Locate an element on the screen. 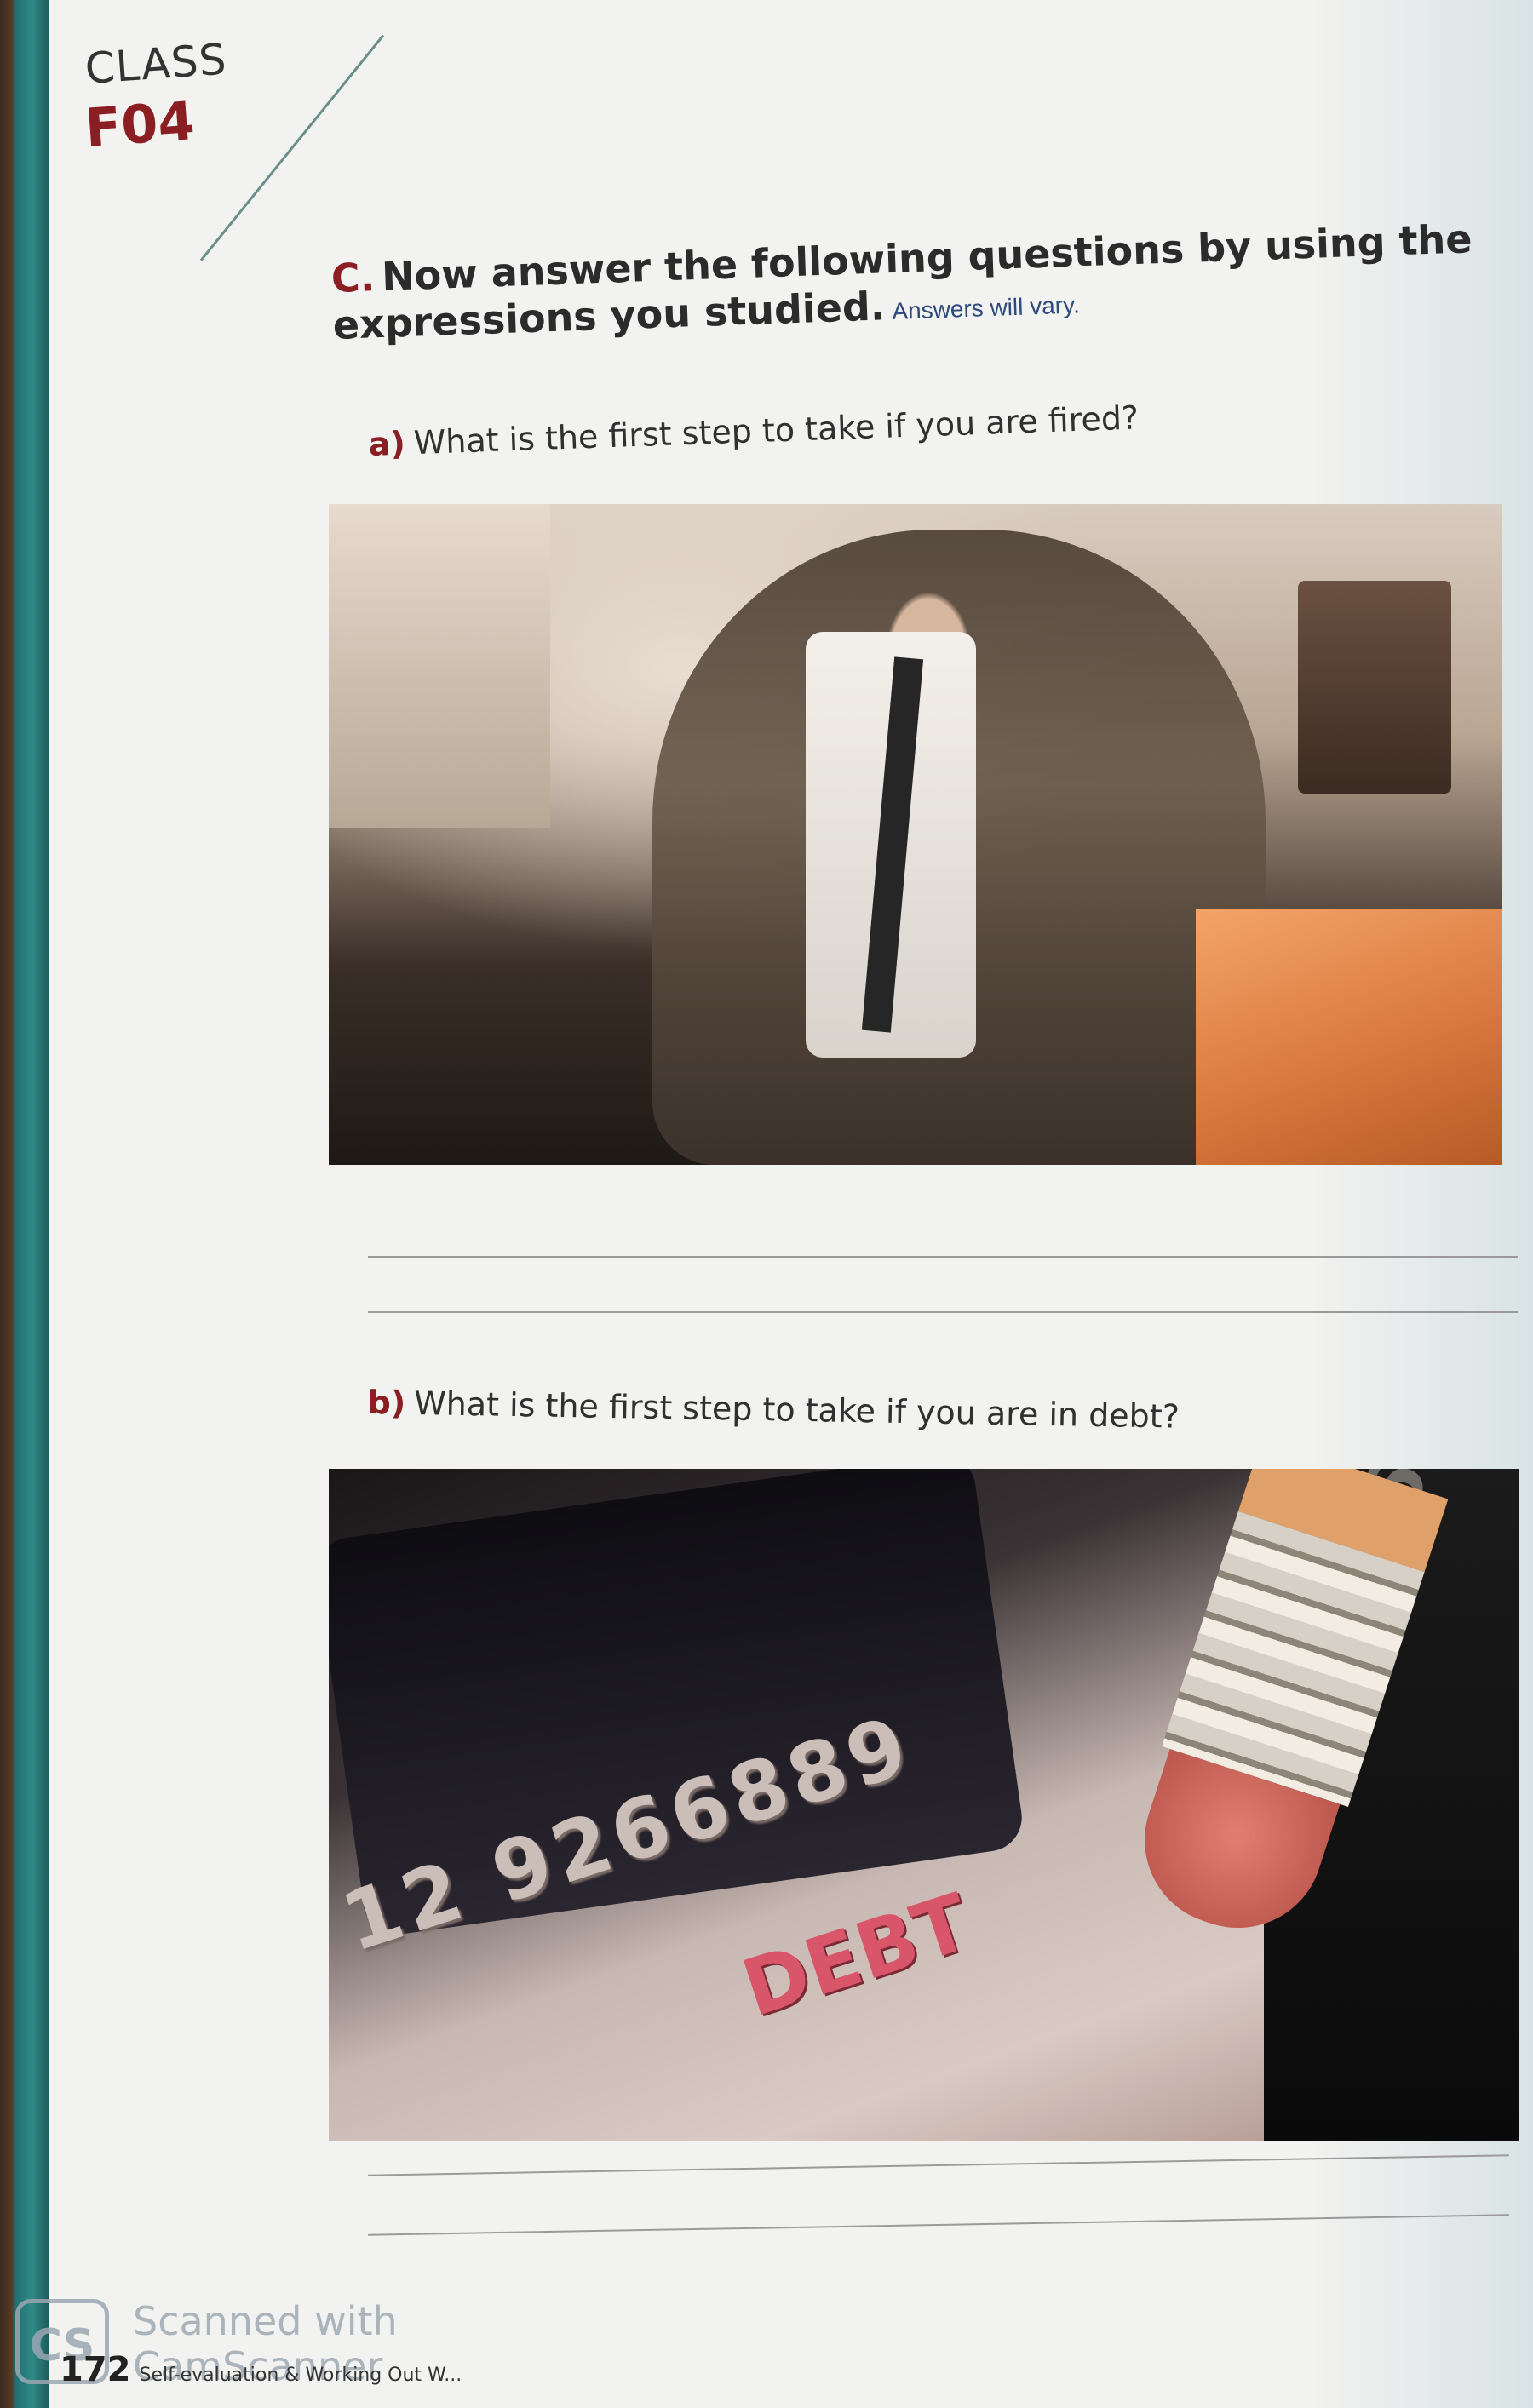  watermark-line1: Scanned with is located at coordinates (265, 2321).